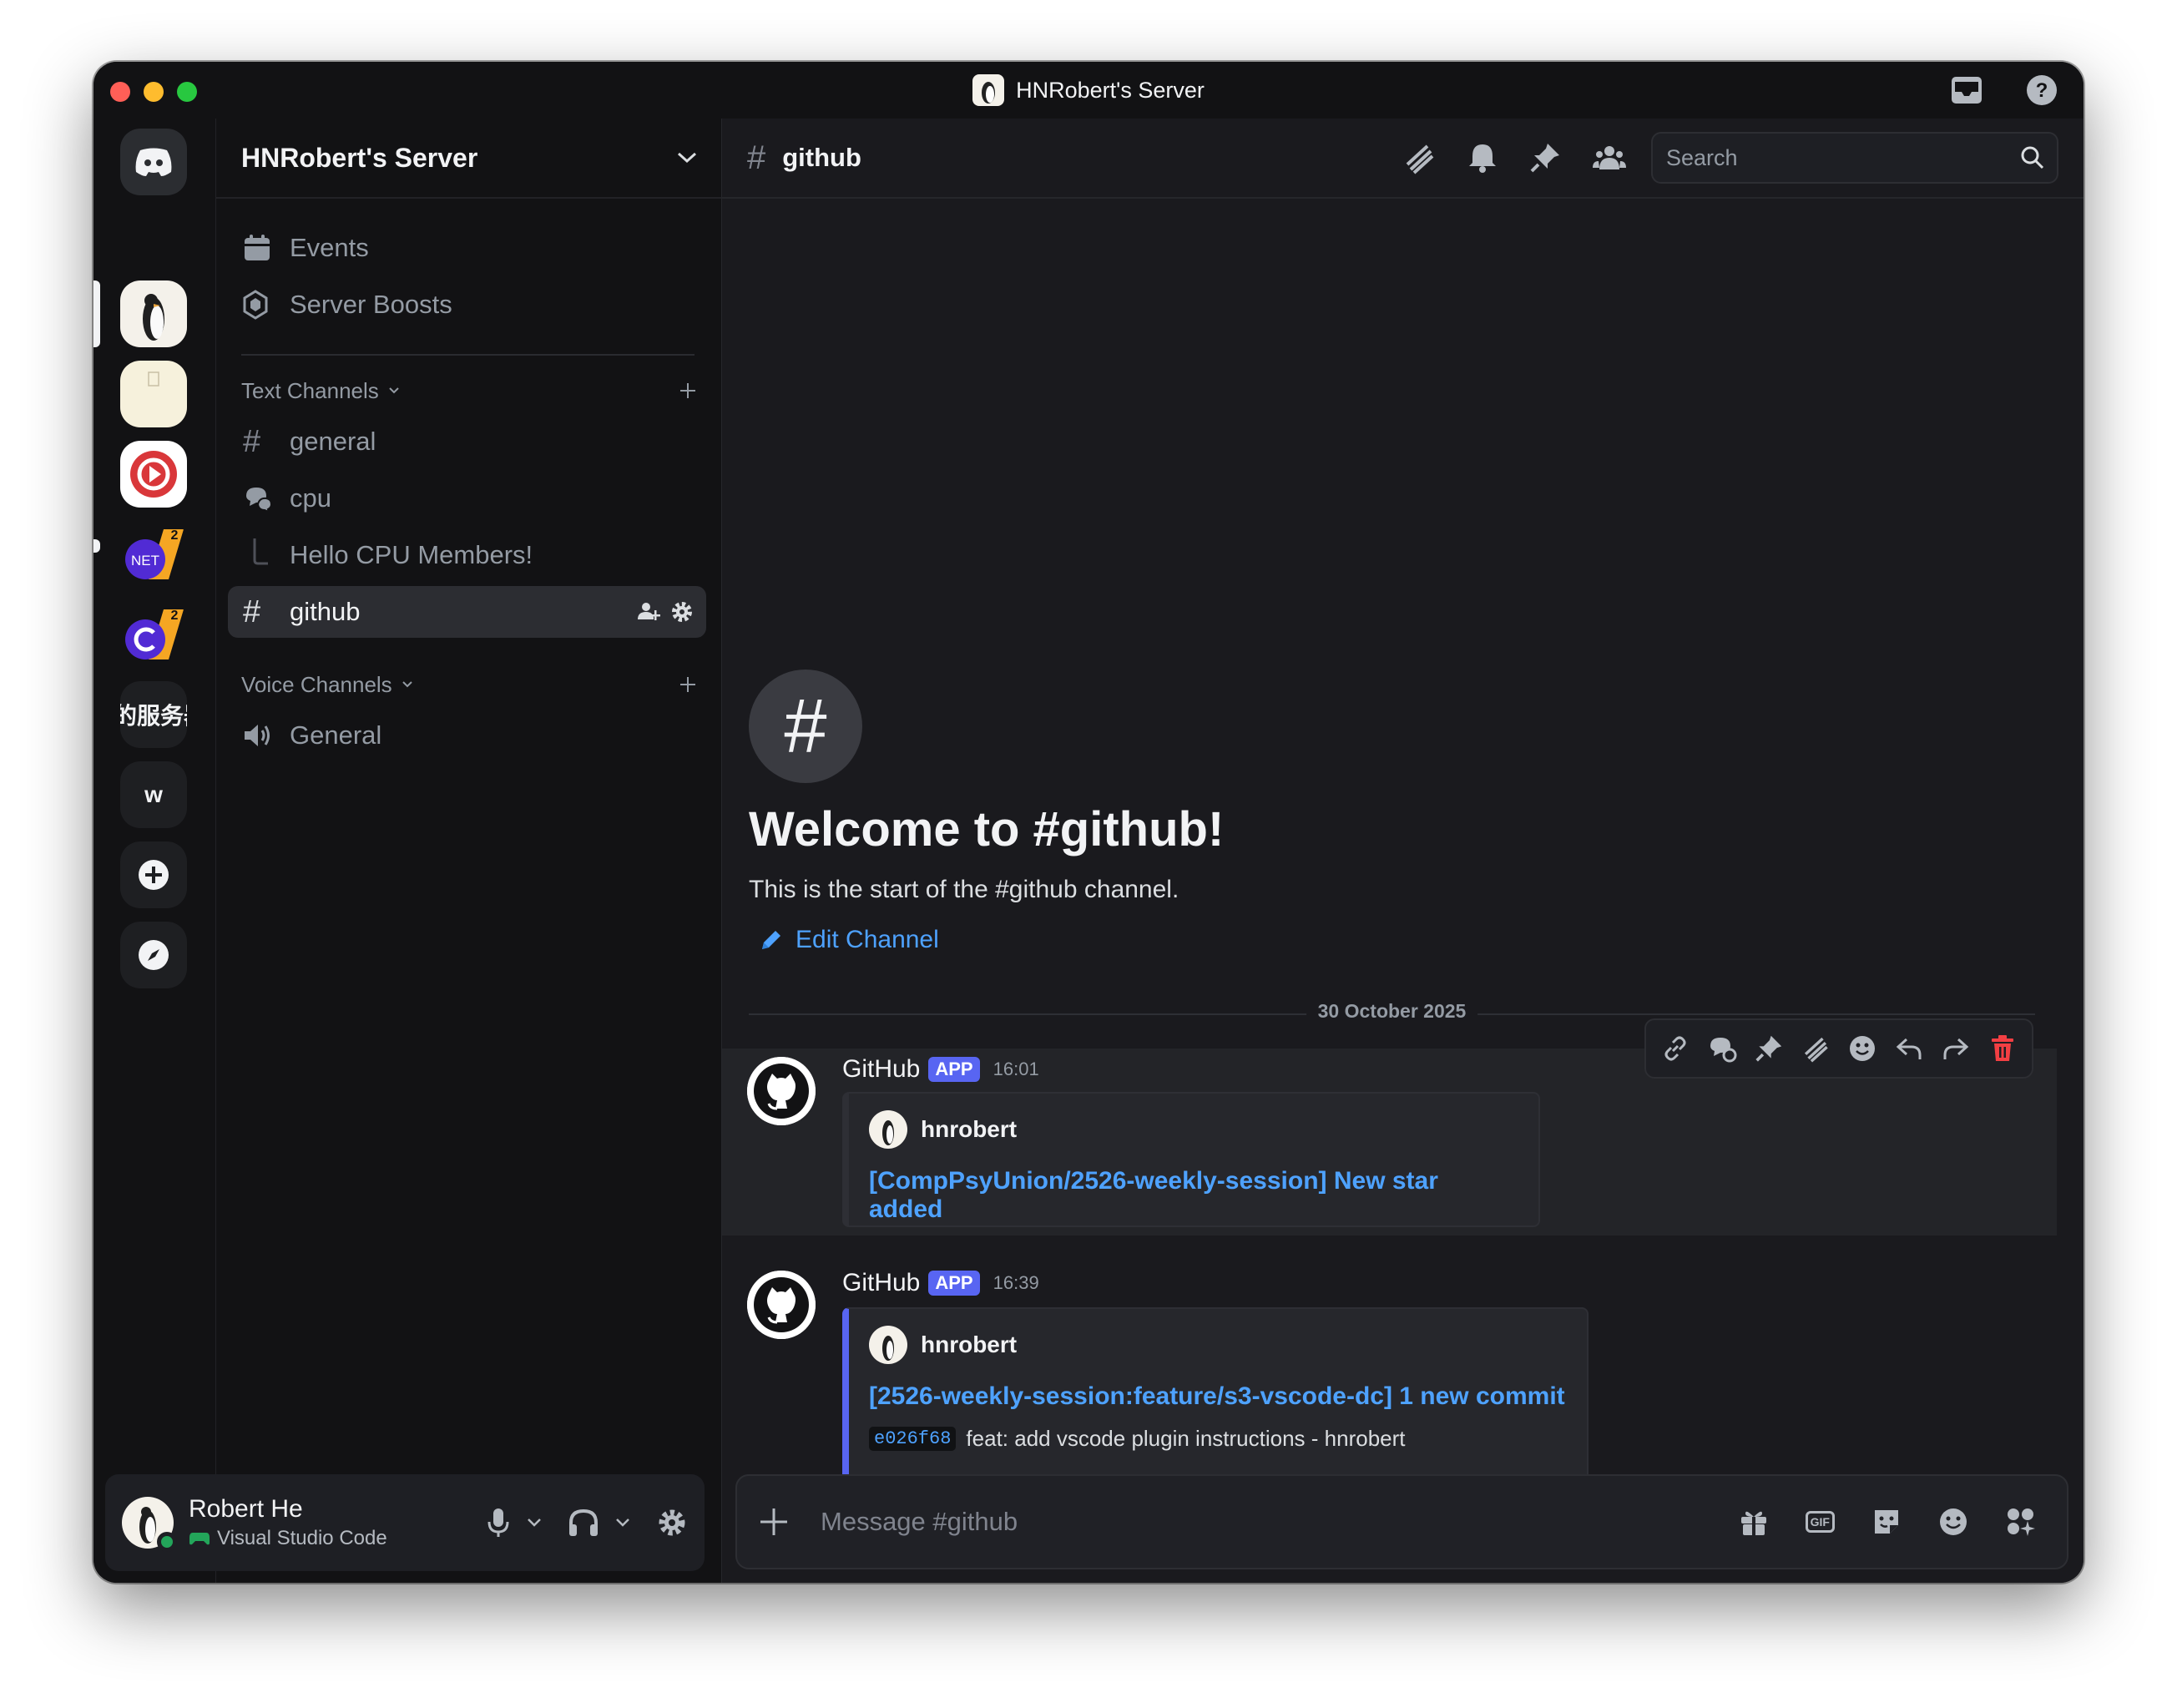 The width and height of the screenshot is (2177, 1708). Describe the element at coordinates (913, 1439) in the screenshot. I see `commit-hash-link: e026f68` at that location.